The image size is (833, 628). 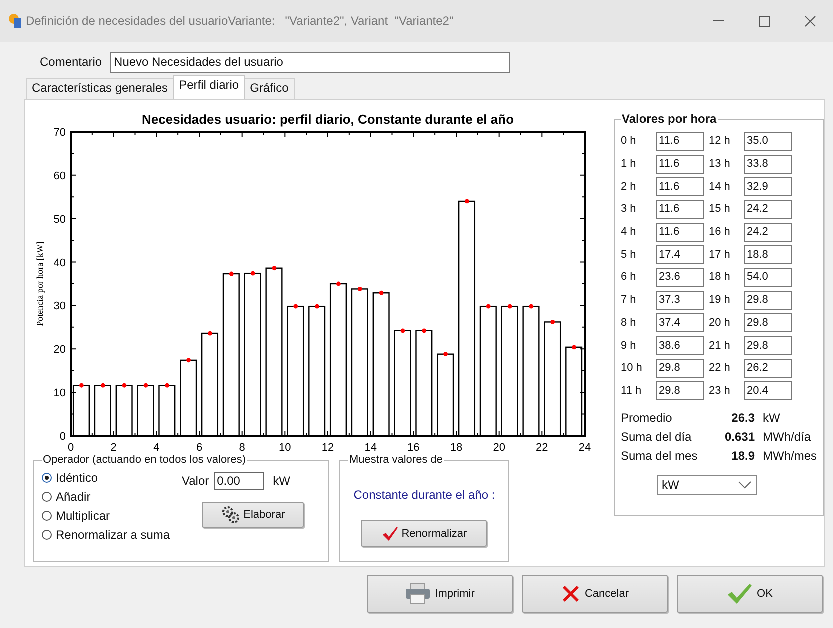 What do you see at coordinates (680, 346) in the screenshot?
I see `hour-value-field: 38.6` at bounding box center [680, 346].